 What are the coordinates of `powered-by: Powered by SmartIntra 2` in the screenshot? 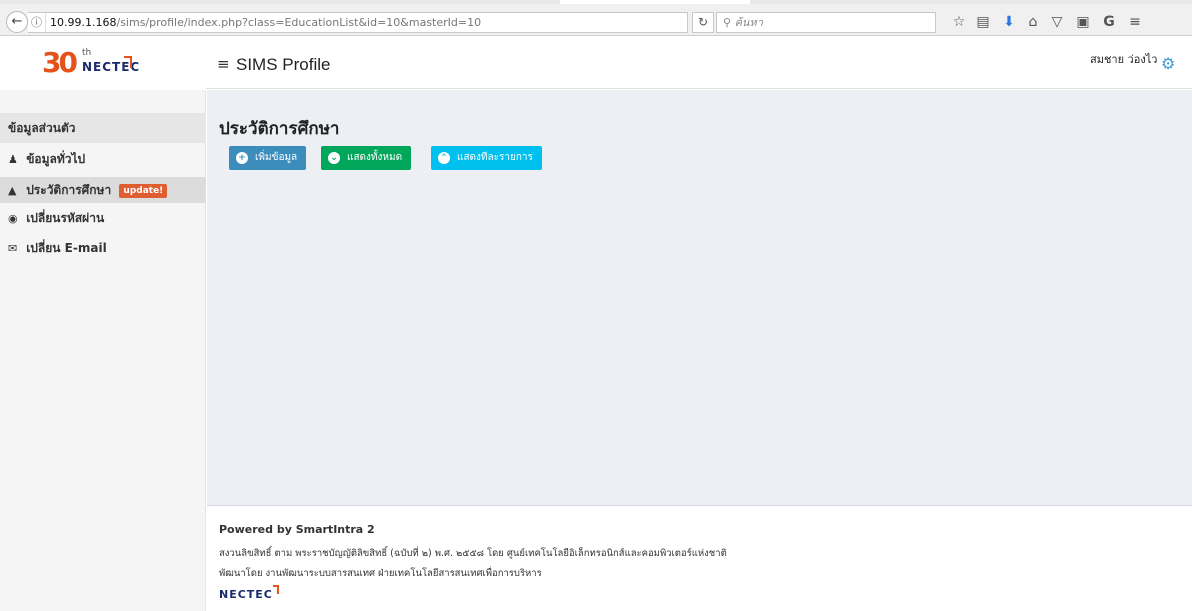 It's located at (297, 529).